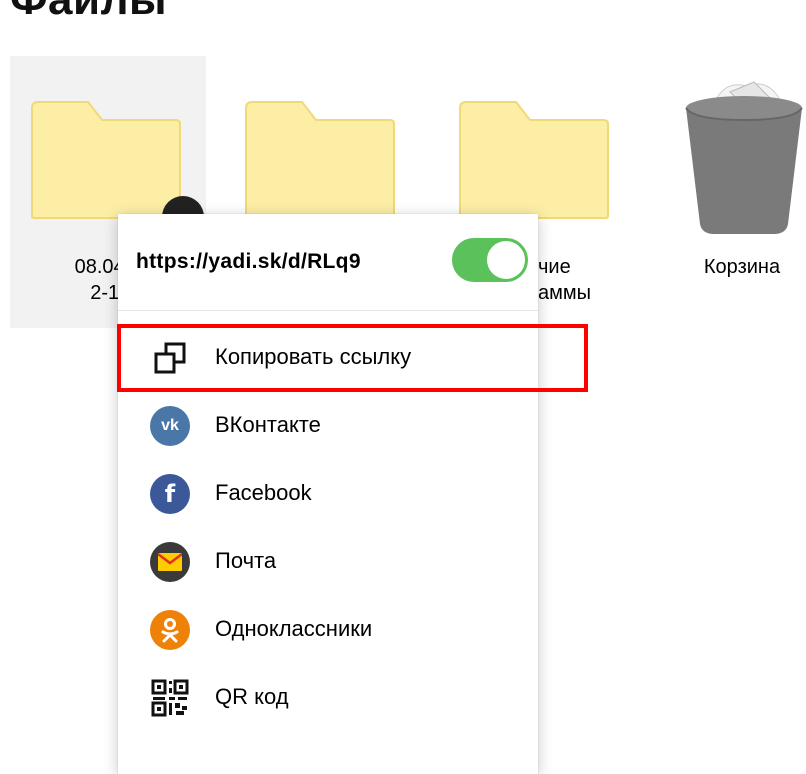  I want to click on share-facebook-item: f Facebook, so click(328, 493).